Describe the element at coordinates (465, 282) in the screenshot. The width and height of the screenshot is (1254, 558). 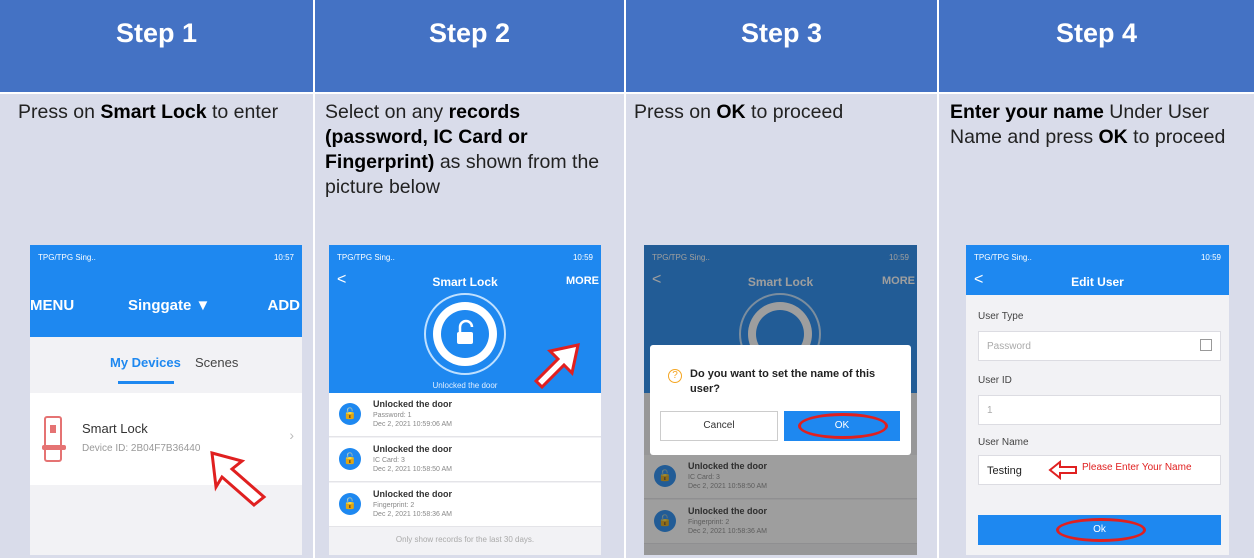
I see `page-title: Smart Lock` at that location.